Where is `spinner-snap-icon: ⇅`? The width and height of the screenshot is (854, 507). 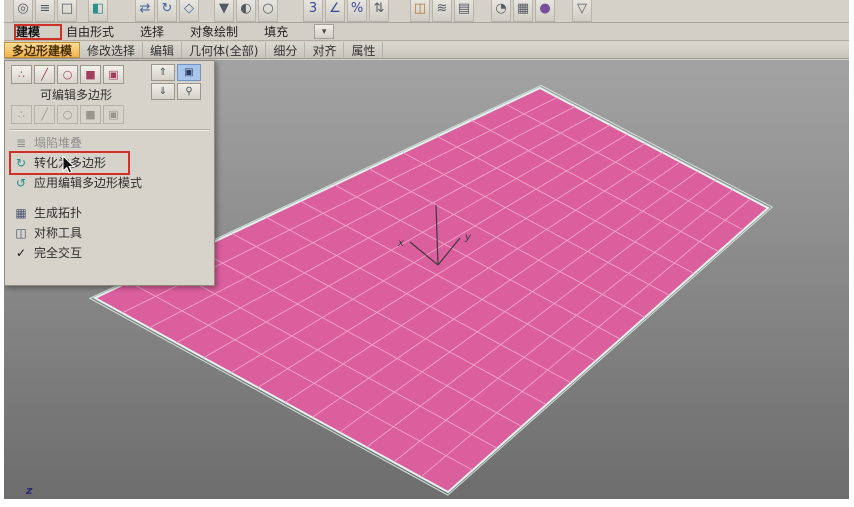
spinner-snap-icon: ⇅ is located at coordinates (379, 11).